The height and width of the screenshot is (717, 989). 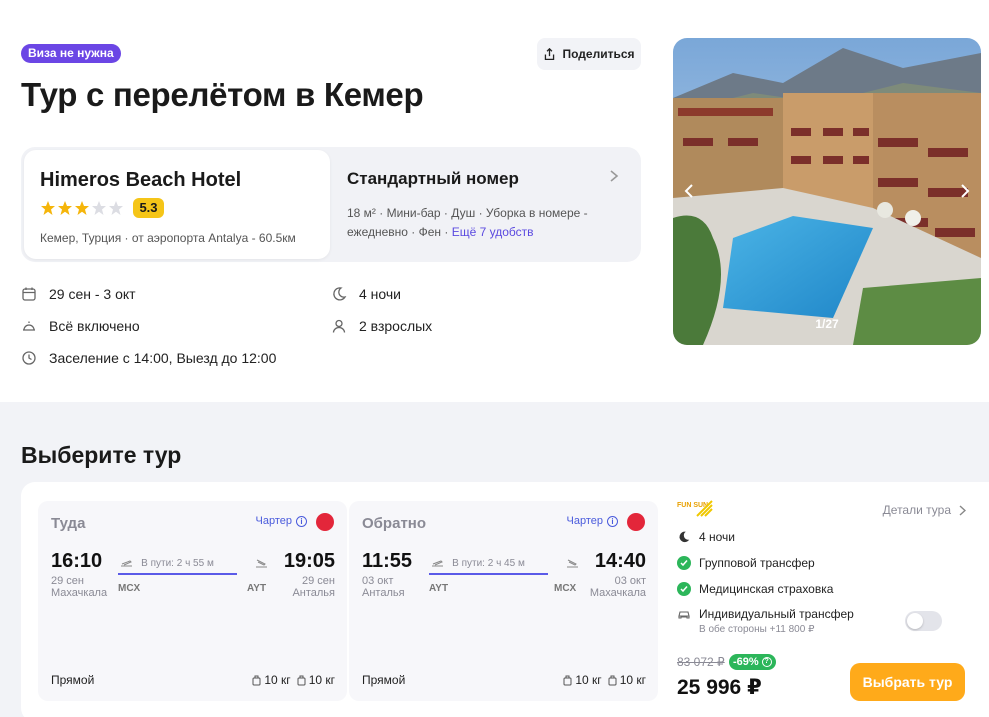 What do you see at coordinates (399, 232) in the screenshot?
I see `room-amenities-line2: ежедневно · Фен ·` at bounding box center [399, 232].